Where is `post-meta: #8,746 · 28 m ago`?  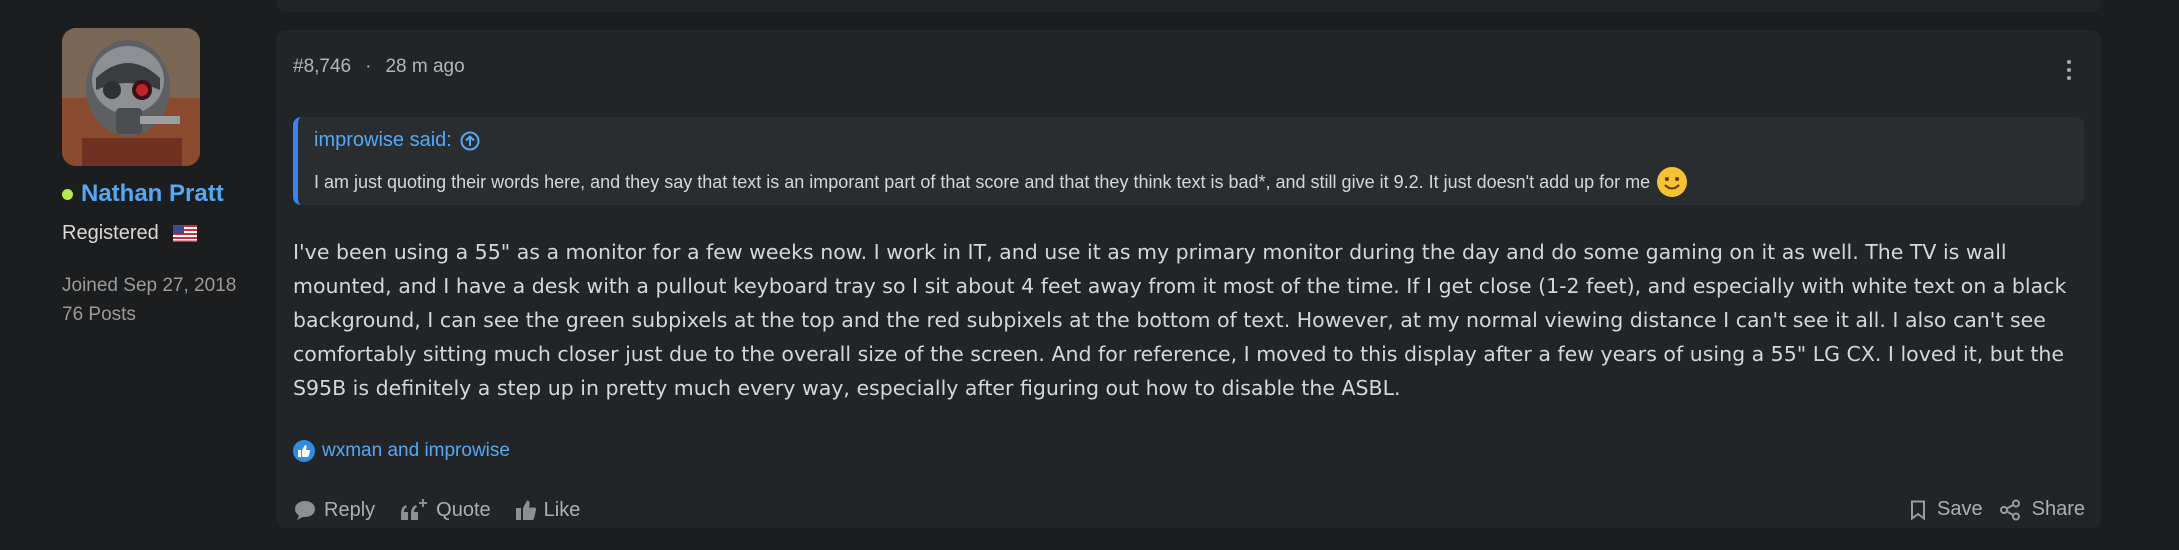 post-meta: #8,746 · 28 m ago is located at coordinates (379, 67).